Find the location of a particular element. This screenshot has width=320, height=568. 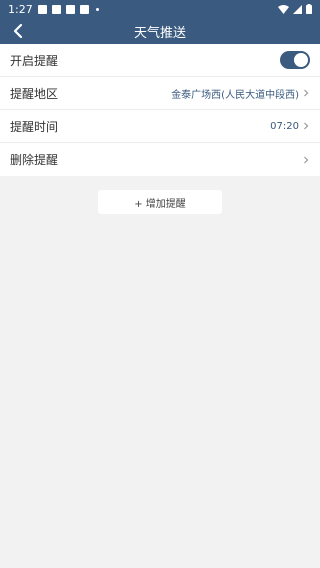

reminder-region-value-group: 金泰广场西(人民大道中段西) is located at coordinates (240, 93).